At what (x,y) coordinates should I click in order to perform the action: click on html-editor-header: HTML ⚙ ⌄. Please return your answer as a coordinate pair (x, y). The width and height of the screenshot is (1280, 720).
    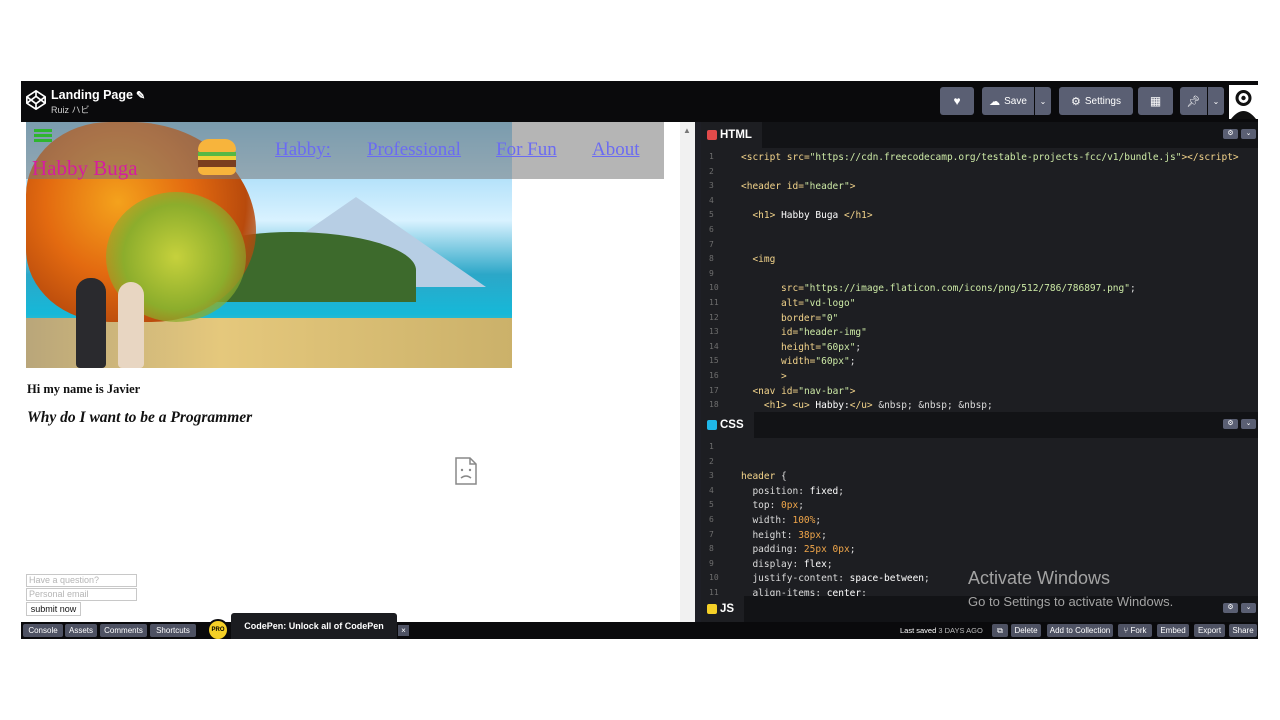
    Looking at the image, I should click on (979, 135).